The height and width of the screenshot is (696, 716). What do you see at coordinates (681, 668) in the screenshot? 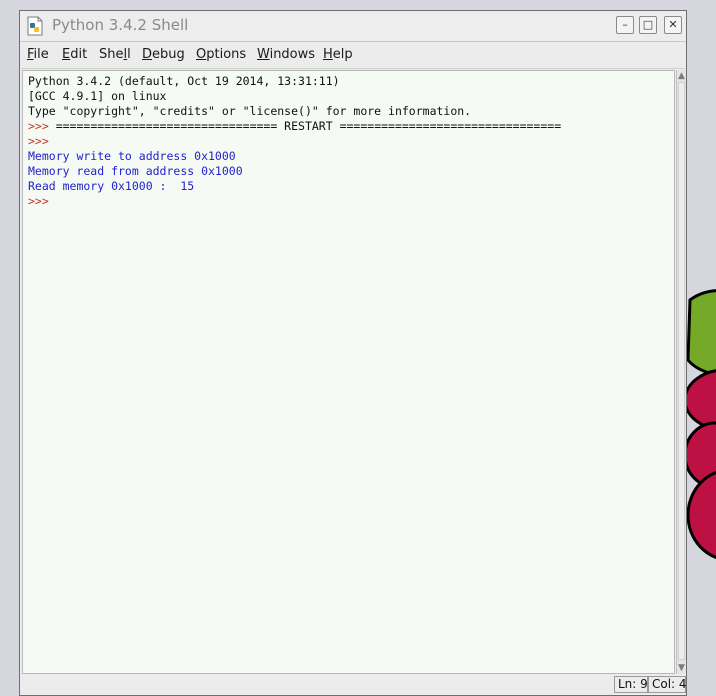
I see `scroll-down-icon: ▼` at bounding box center [681, 668].